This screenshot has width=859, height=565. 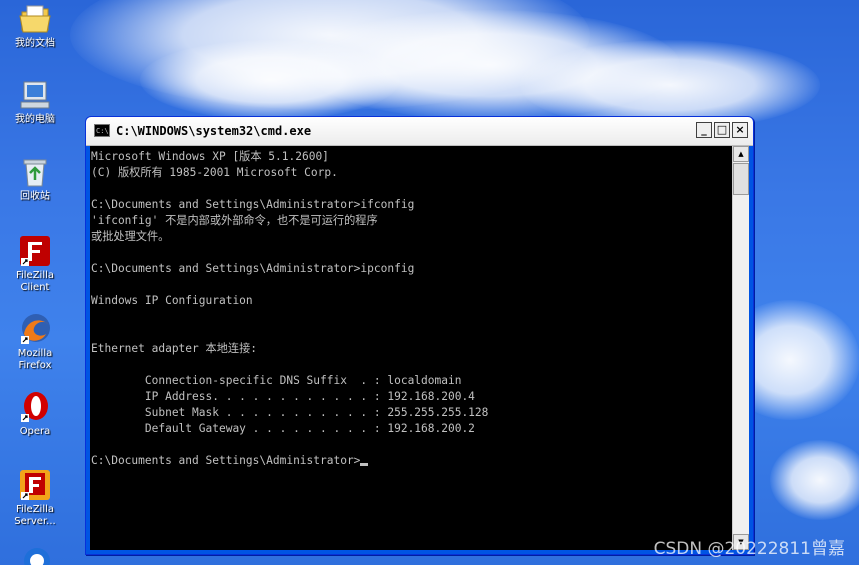 I want to click on console-line: 或批处理文件。, so click(x=130, y=236).